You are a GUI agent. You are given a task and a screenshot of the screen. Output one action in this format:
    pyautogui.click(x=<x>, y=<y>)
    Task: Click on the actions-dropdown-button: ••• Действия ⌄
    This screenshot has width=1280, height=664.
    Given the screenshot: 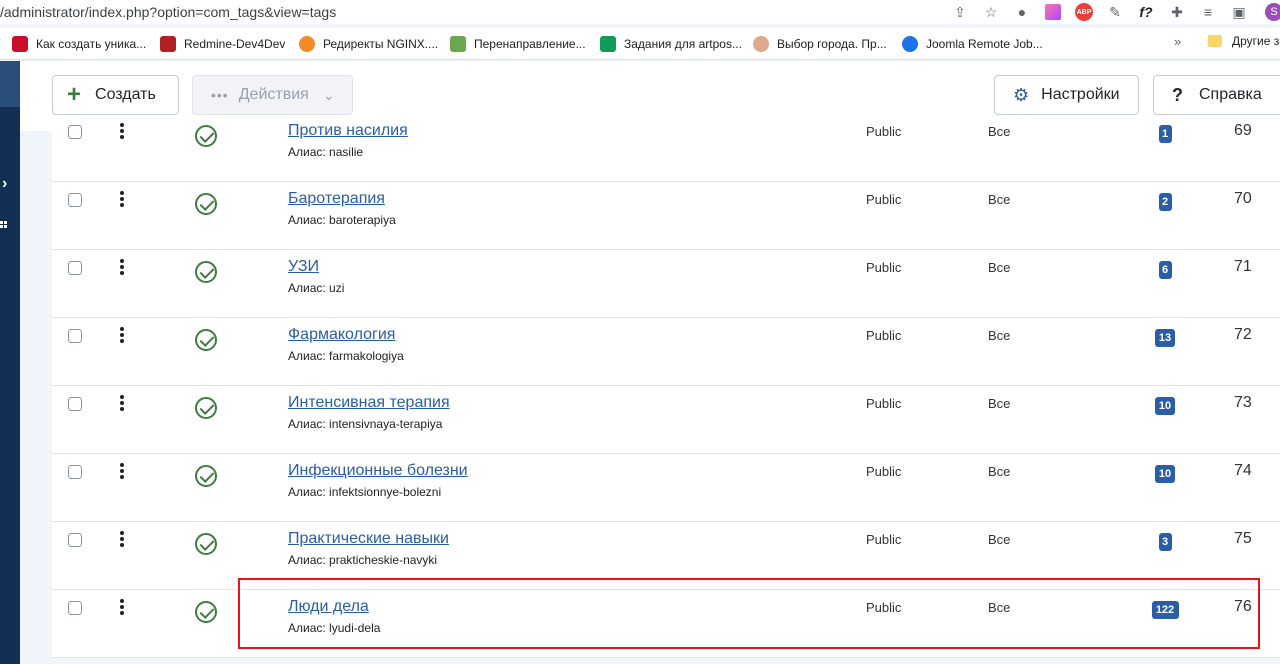 What is the action you would take?
    pyautogui.click(x=272, y=95)
    